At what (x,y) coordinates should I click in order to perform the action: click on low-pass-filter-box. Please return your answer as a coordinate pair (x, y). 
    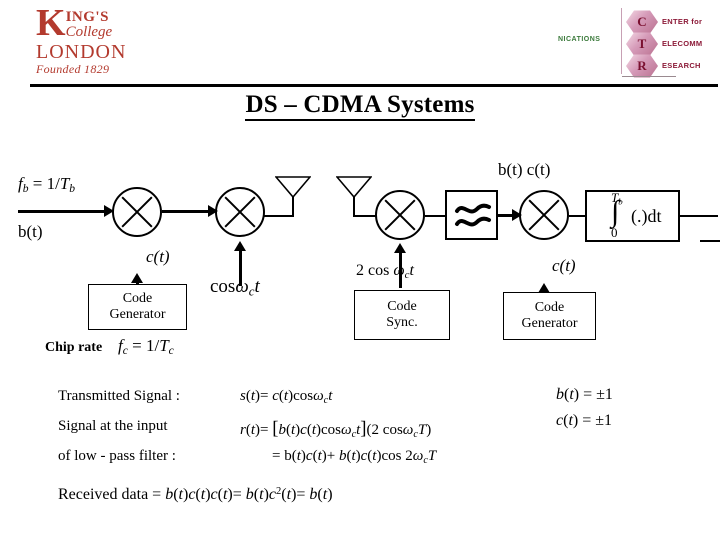
    Looking at the image, I should click on (471, 215).